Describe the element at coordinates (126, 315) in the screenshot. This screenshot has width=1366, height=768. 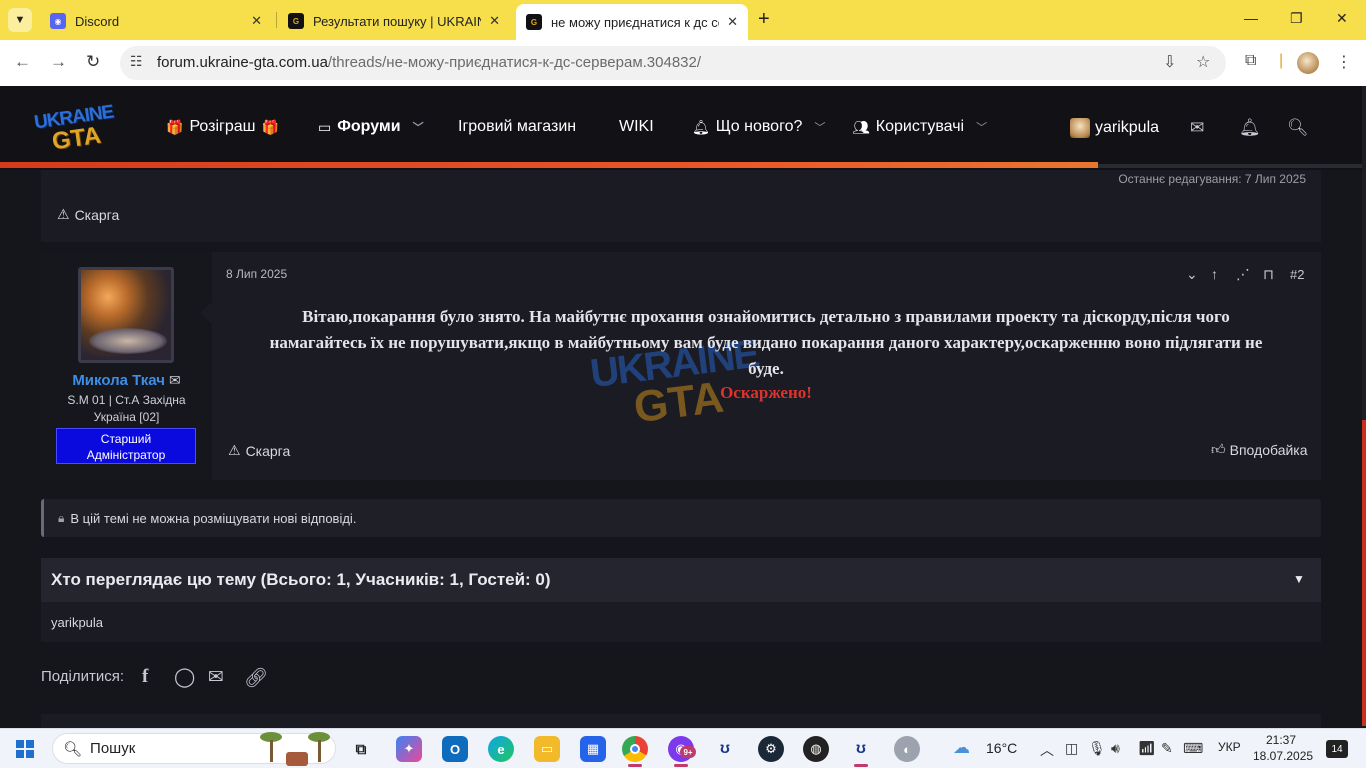
I see `author-avatar` at that location.